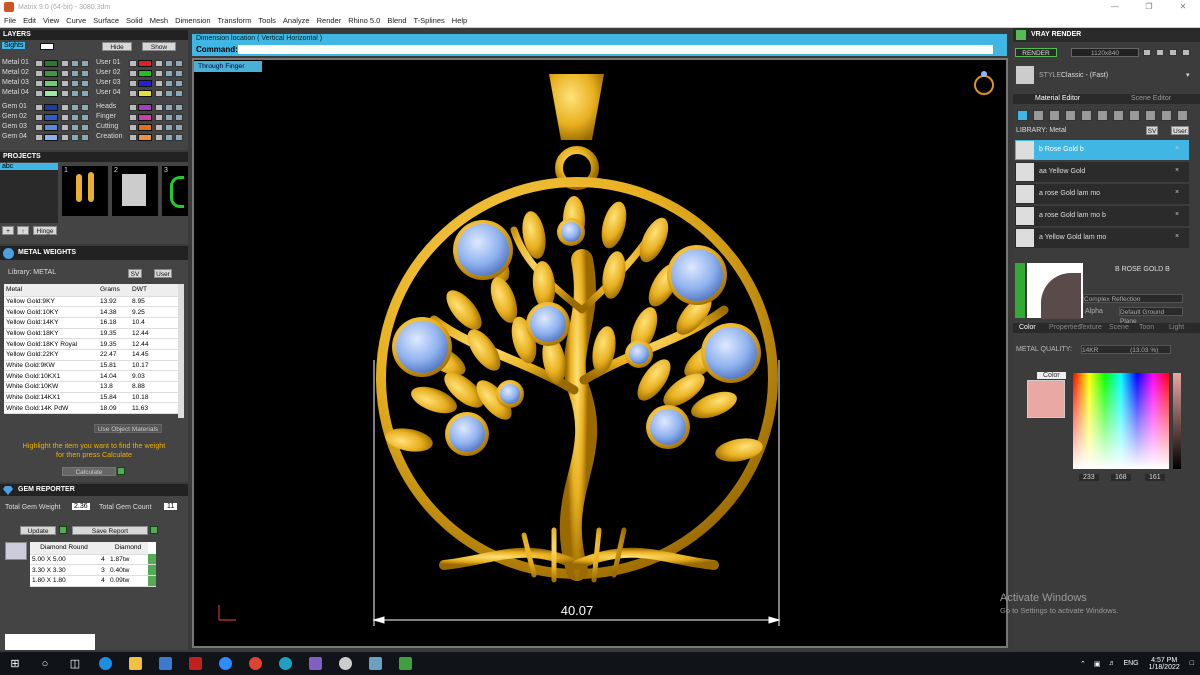 Image resolution: width=1200 pixels, height=675 pixels. What do you see at coordinates (159, 20) in the screenshot?
I see `menu-item: Mesh` at bounding box center [159, 20].